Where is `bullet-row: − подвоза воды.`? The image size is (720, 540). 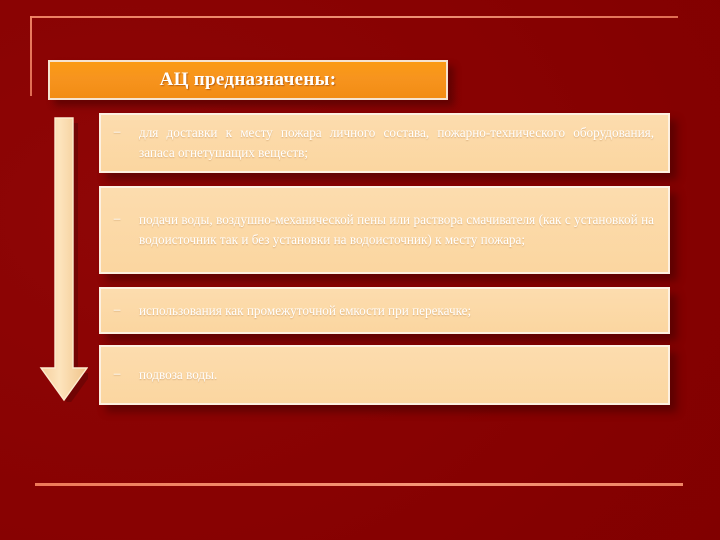
bullet-row: − подвоза воды. is located at coordinates (382, 375).